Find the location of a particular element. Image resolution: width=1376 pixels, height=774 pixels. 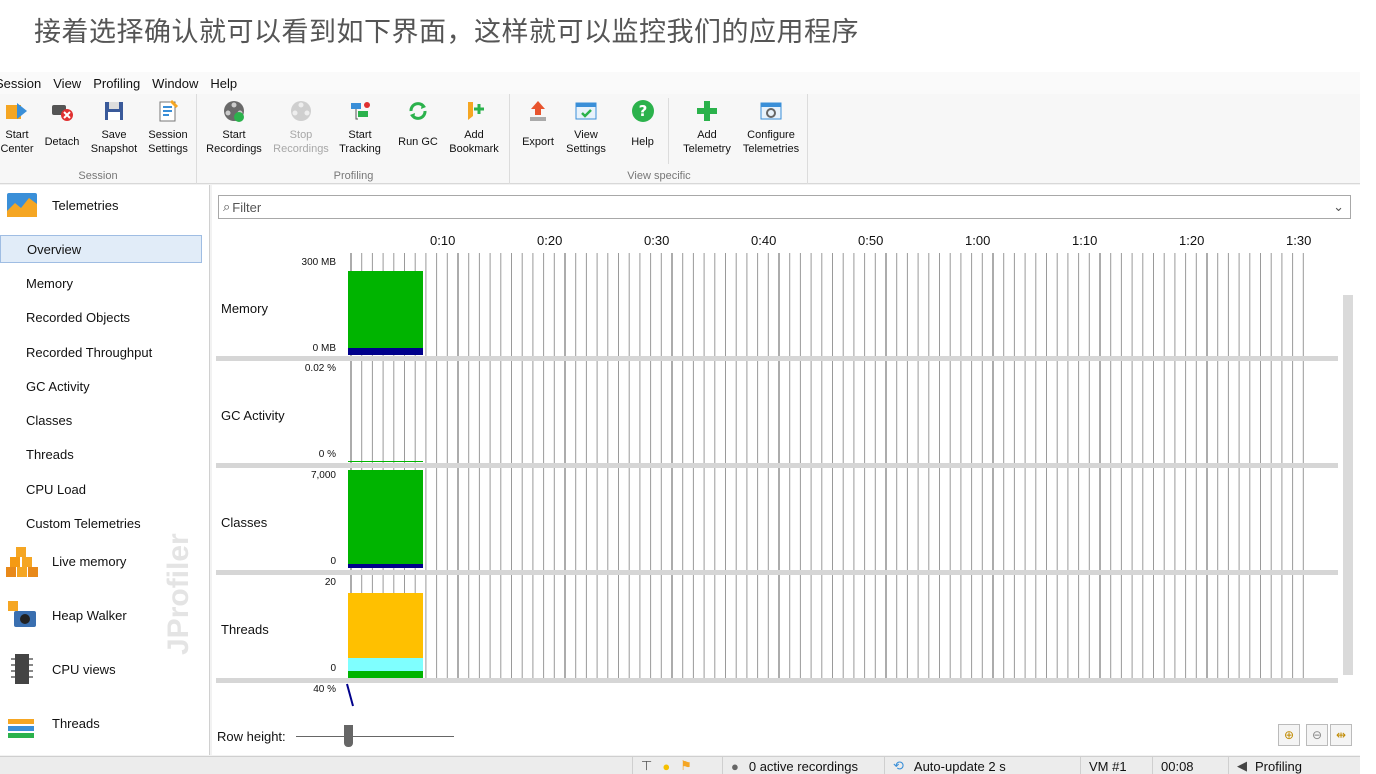

run-gc-label: Run GC is located at coordinates (418, 142).